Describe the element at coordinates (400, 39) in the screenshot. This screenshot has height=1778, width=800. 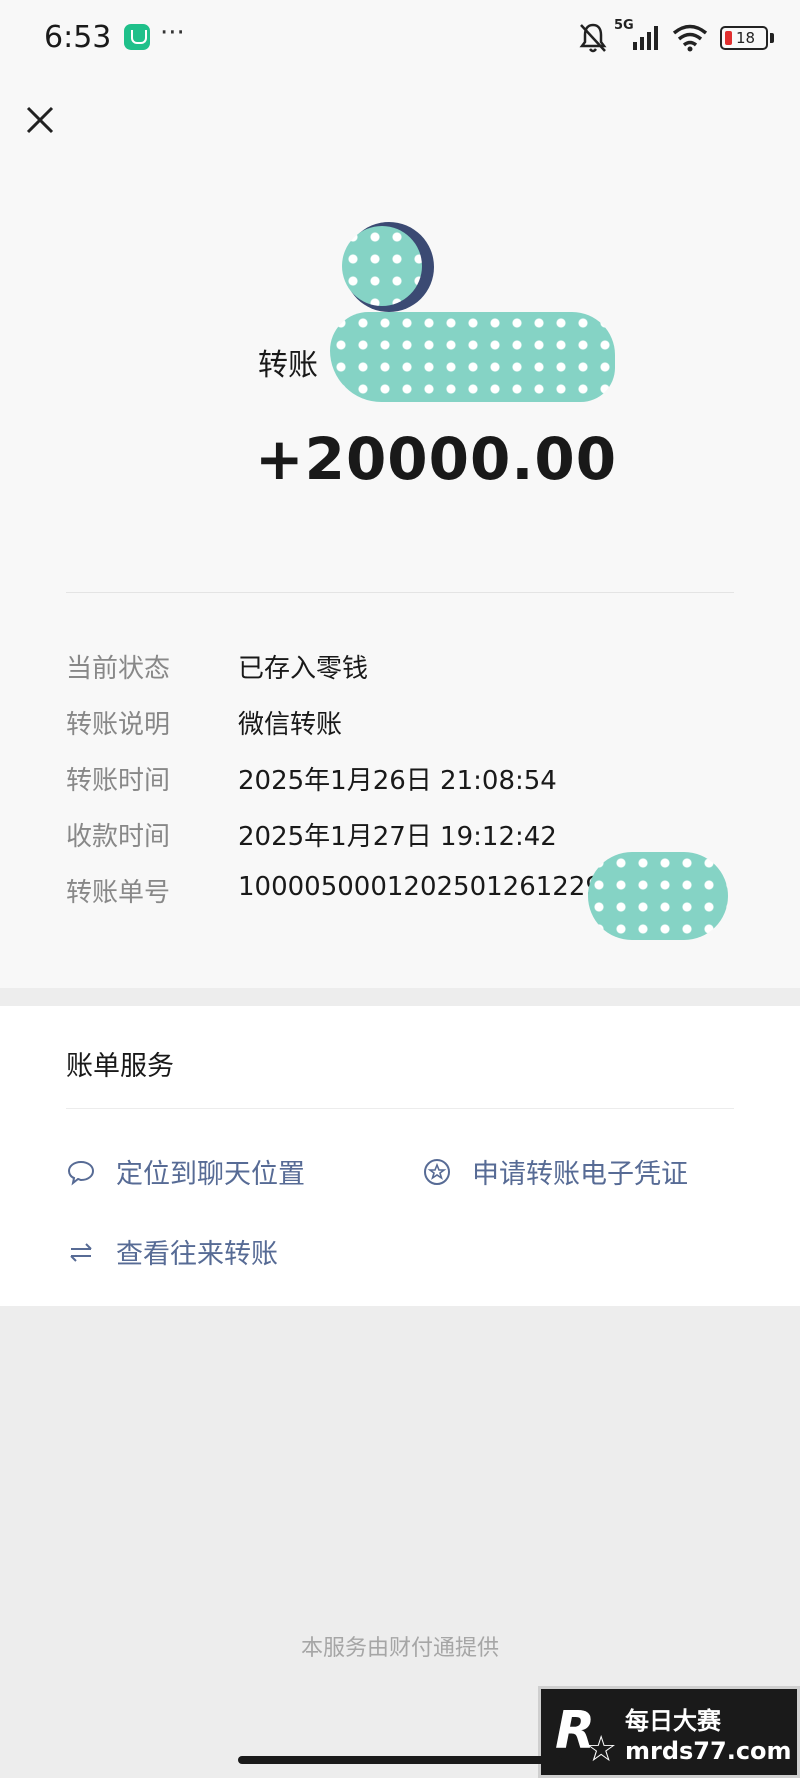
I see `status-bar: 6:53 ··· 5G 18` at that location.